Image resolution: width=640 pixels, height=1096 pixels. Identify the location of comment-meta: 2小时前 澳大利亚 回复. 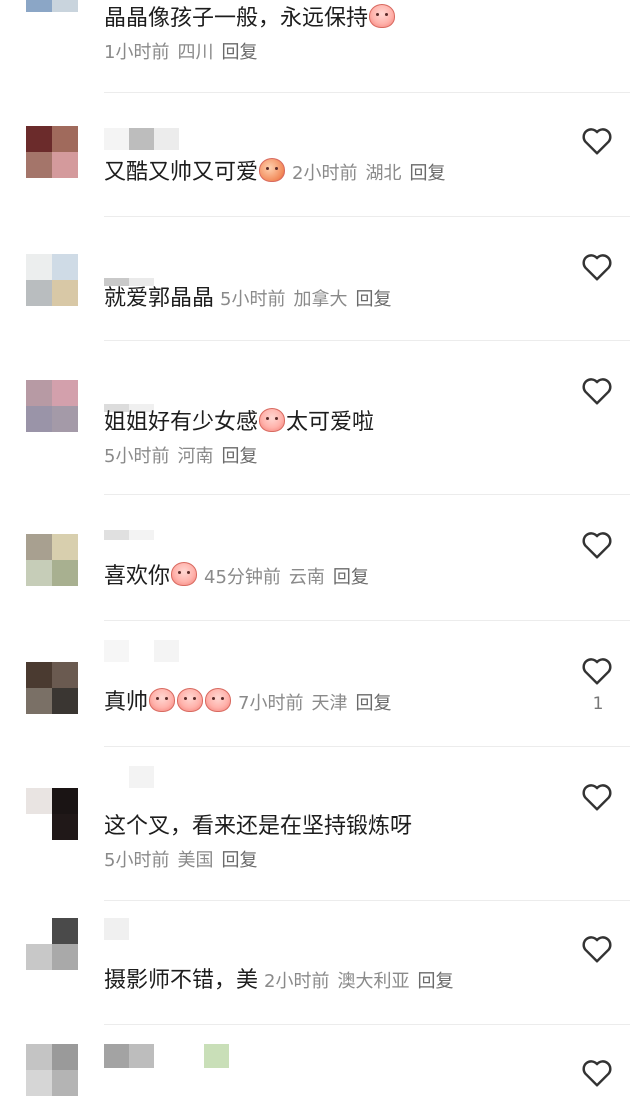
(362, 981).